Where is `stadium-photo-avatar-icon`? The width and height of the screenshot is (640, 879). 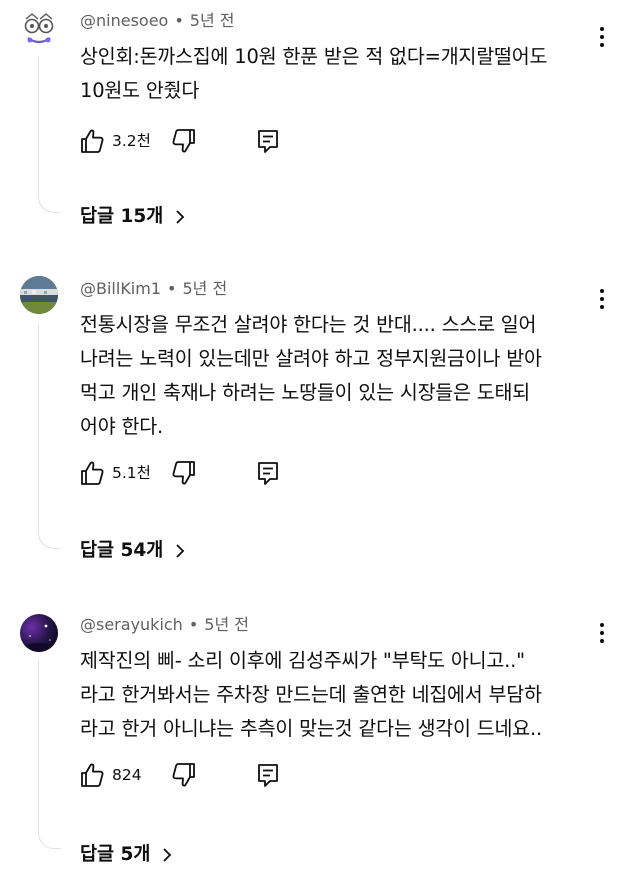 stadium-photo-avatar-icon is located at coordinates (39, 295).